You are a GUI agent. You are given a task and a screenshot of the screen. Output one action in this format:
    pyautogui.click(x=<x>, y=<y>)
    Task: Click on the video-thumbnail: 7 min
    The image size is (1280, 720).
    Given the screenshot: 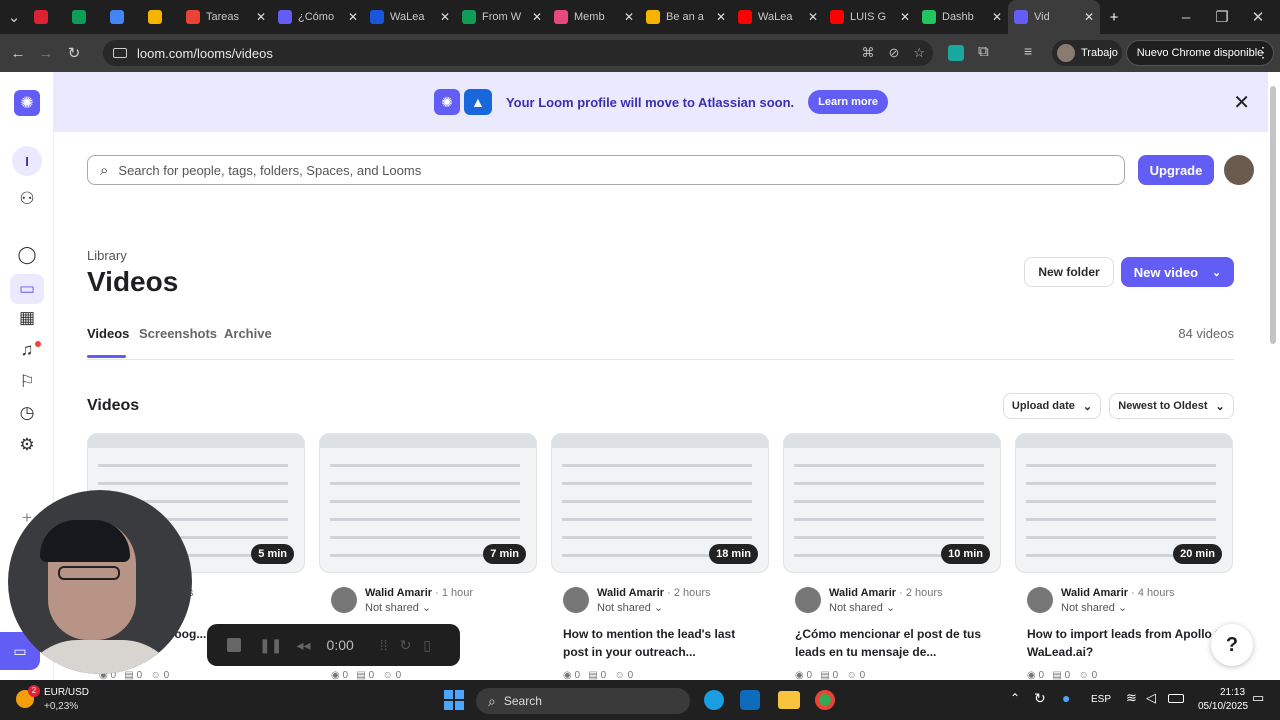 What is the action you would take?
    pyautogui.click(x=428, y=503)
    